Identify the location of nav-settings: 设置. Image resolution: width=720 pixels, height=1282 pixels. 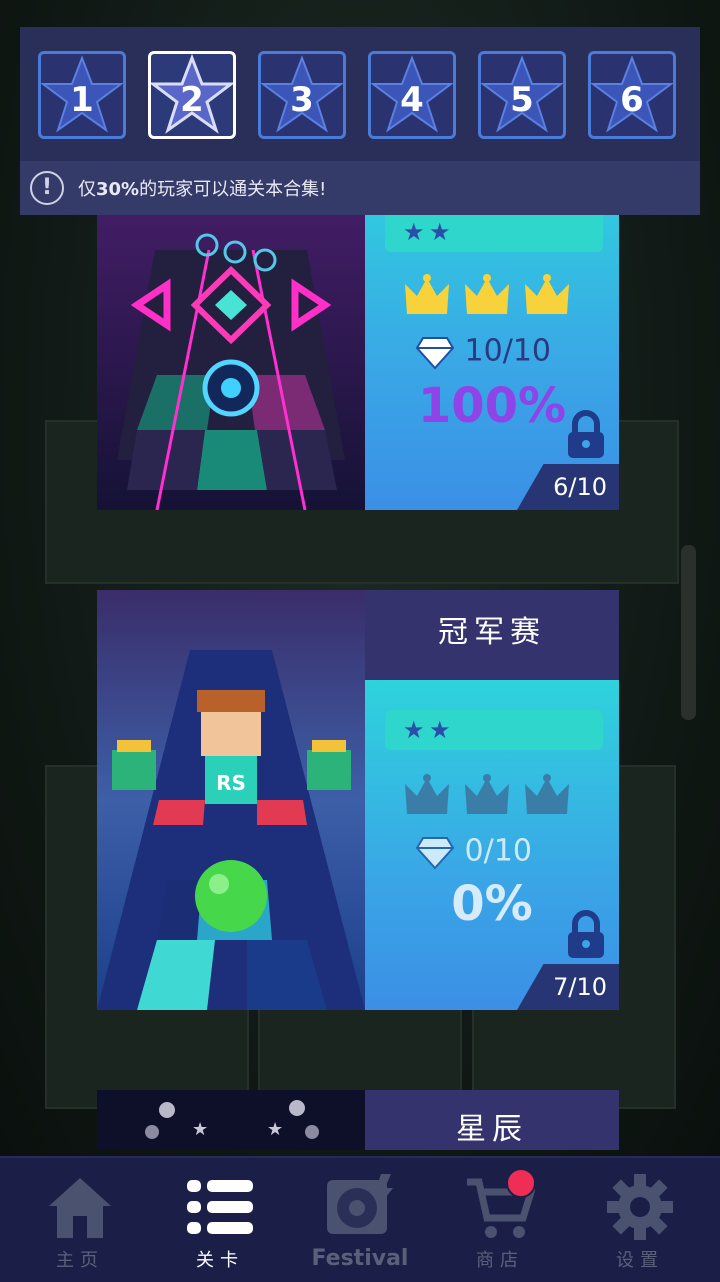
(640, 1220).